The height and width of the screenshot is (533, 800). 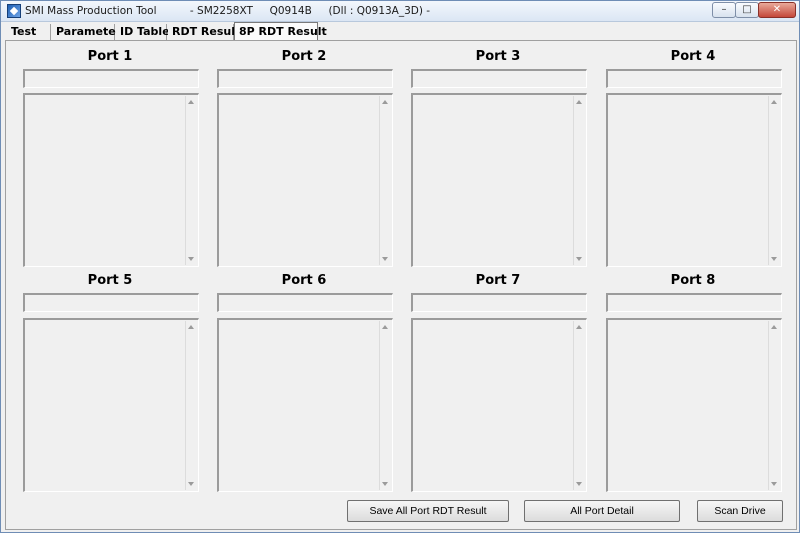 I want to click on close-button: ✕, so click(x=777, y=10).